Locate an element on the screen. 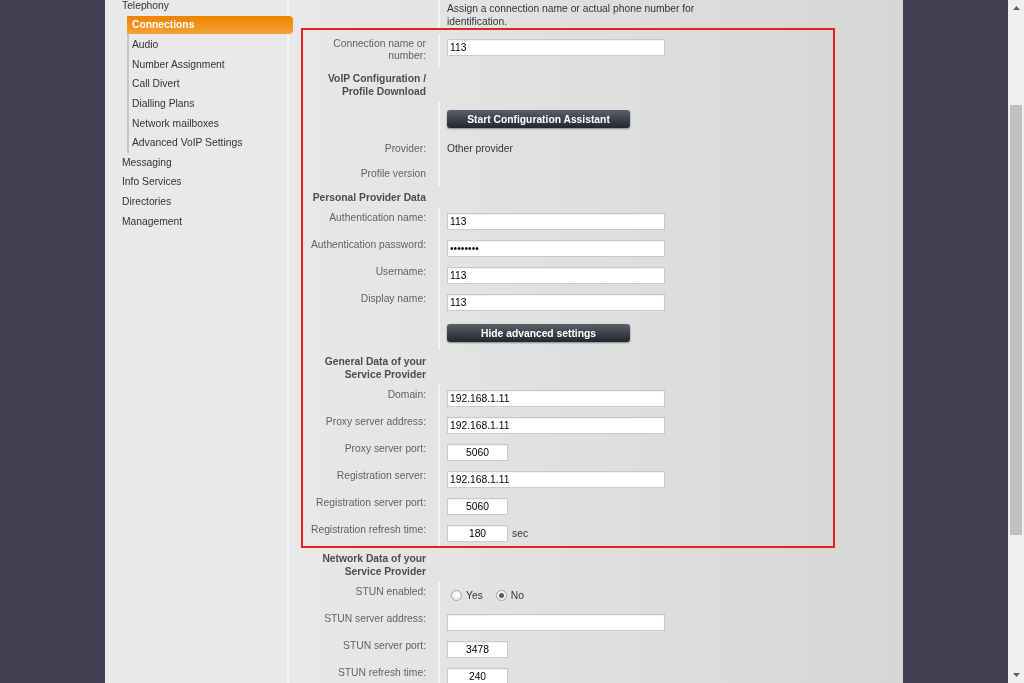 The height and width of the screenshot is (683, 1024). sidebar-item: Dialling Plans is located at coordinates (164, 103).